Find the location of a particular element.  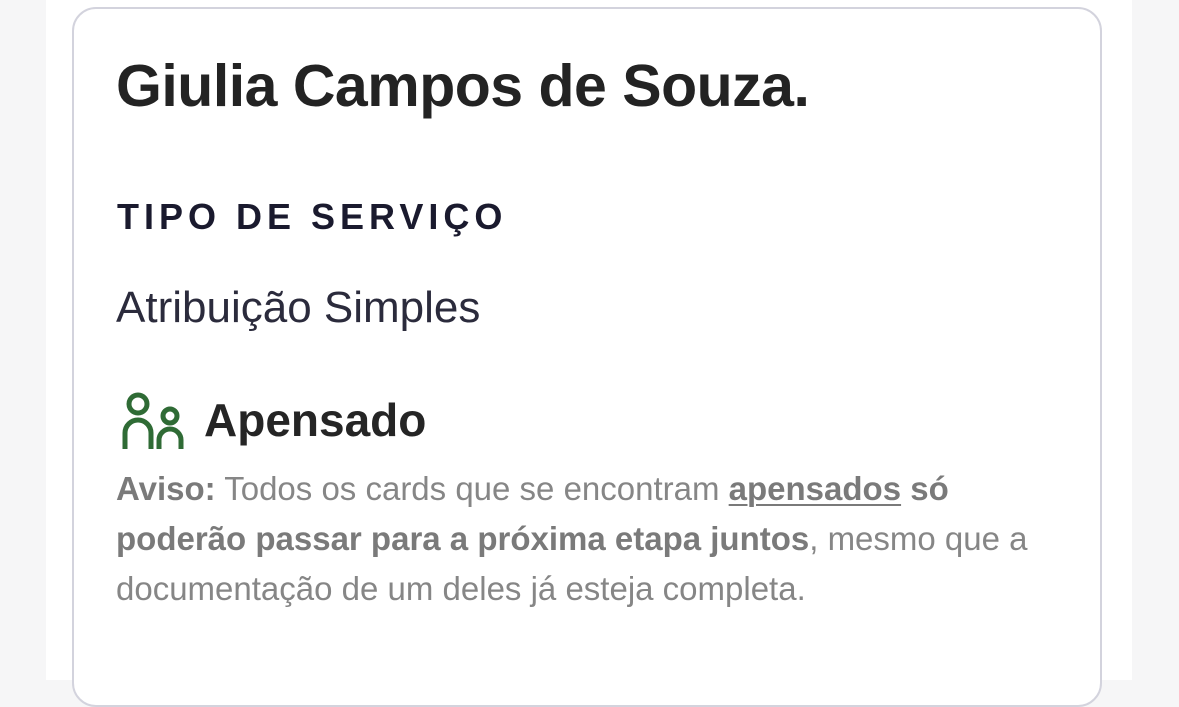

apensado-label: Apensado is located at coordinates (315, 420).